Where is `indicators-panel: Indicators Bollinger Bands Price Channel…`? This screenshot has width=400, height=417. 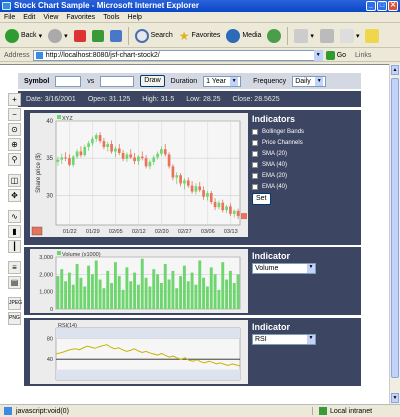 indicators-panel: Indicators Bollinger Bands Price Channel… is located at coordinates (305, 159).